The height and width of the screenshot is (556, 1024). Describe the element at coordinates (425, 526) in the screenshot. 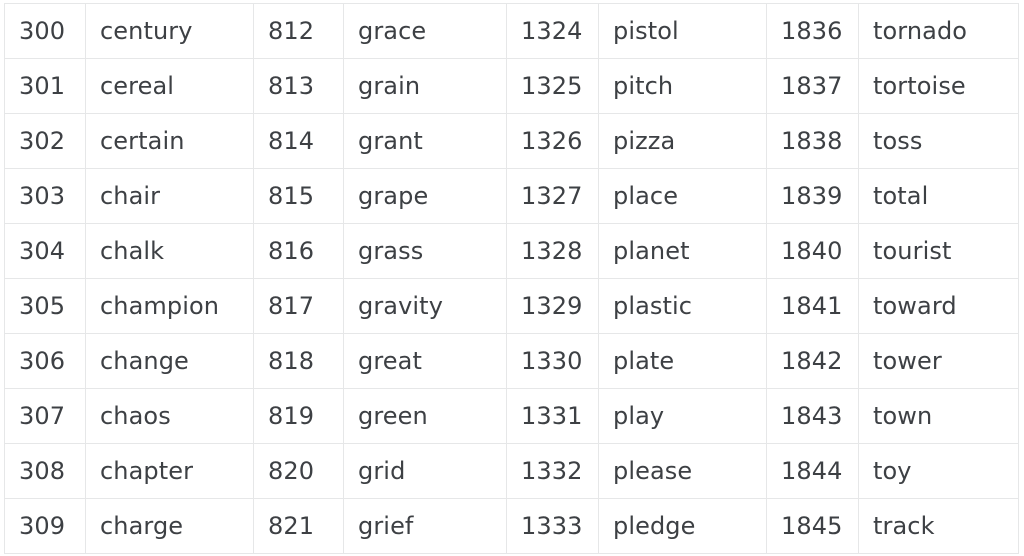

I see `word-text-cell: grief` at that location.